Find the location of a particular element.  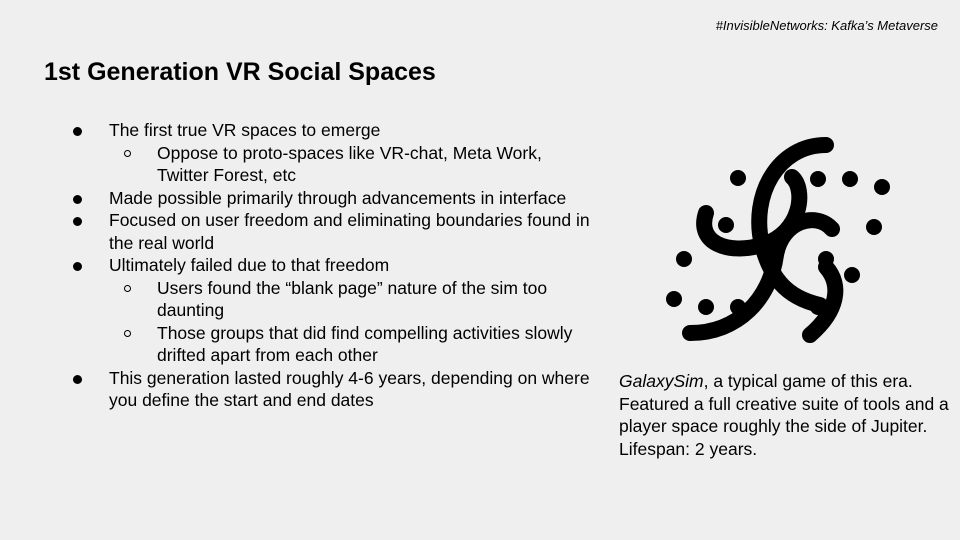

bullet-text: The first true VR spaces to emerge is located at coordinates (245, 130).